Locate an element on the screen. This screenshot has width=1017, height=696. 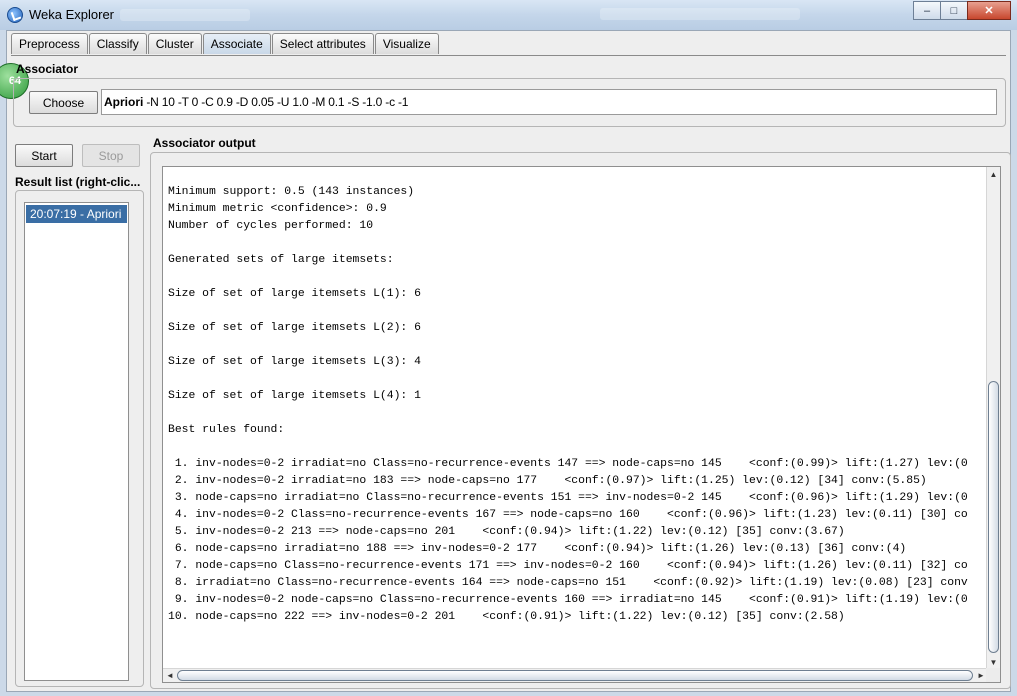
title-bar: Weka Explorer – □ ✕ is located at coordinates (508, 15).